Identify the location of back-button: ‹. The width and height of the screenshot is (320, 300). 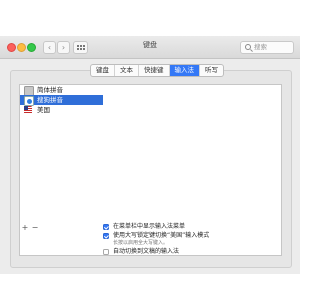
(49, 47).